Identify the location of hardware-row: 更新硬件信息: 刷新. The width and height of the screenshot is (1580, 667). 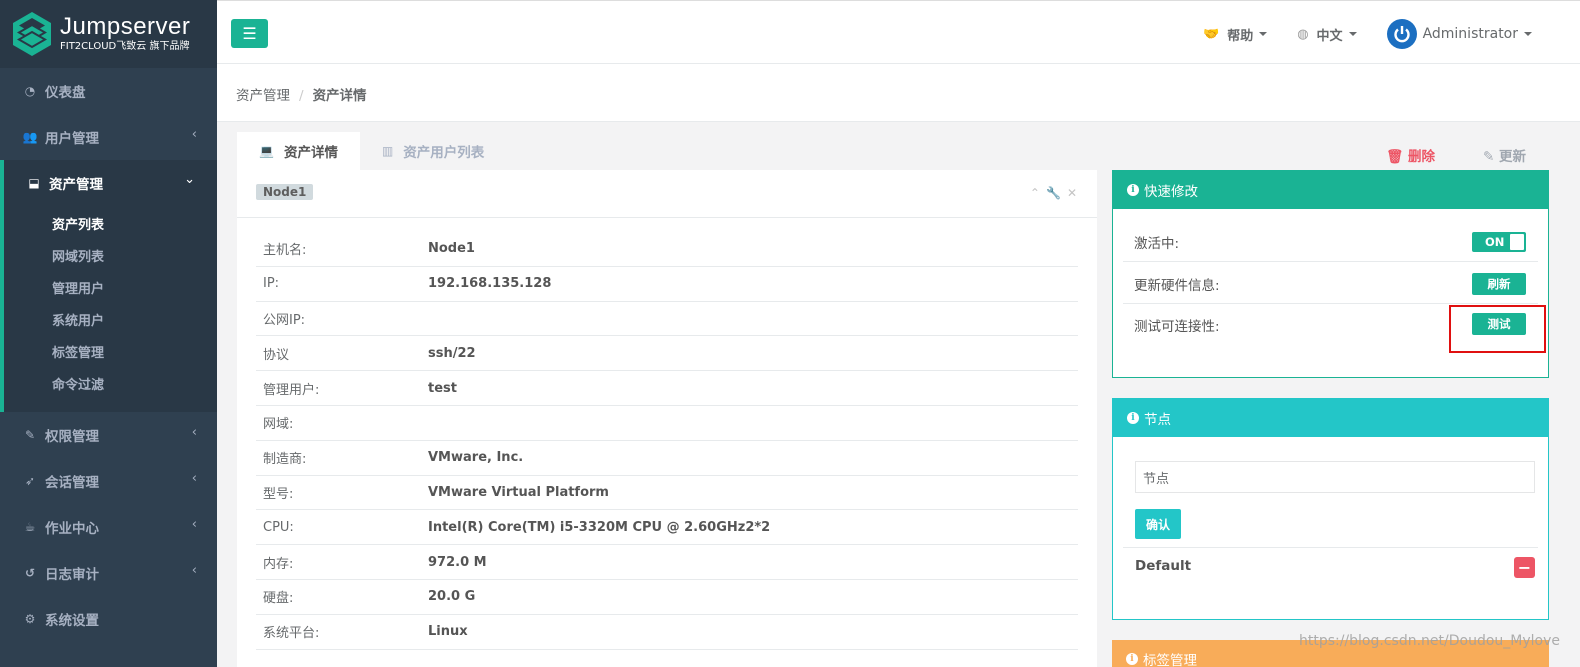
(1330, 284).